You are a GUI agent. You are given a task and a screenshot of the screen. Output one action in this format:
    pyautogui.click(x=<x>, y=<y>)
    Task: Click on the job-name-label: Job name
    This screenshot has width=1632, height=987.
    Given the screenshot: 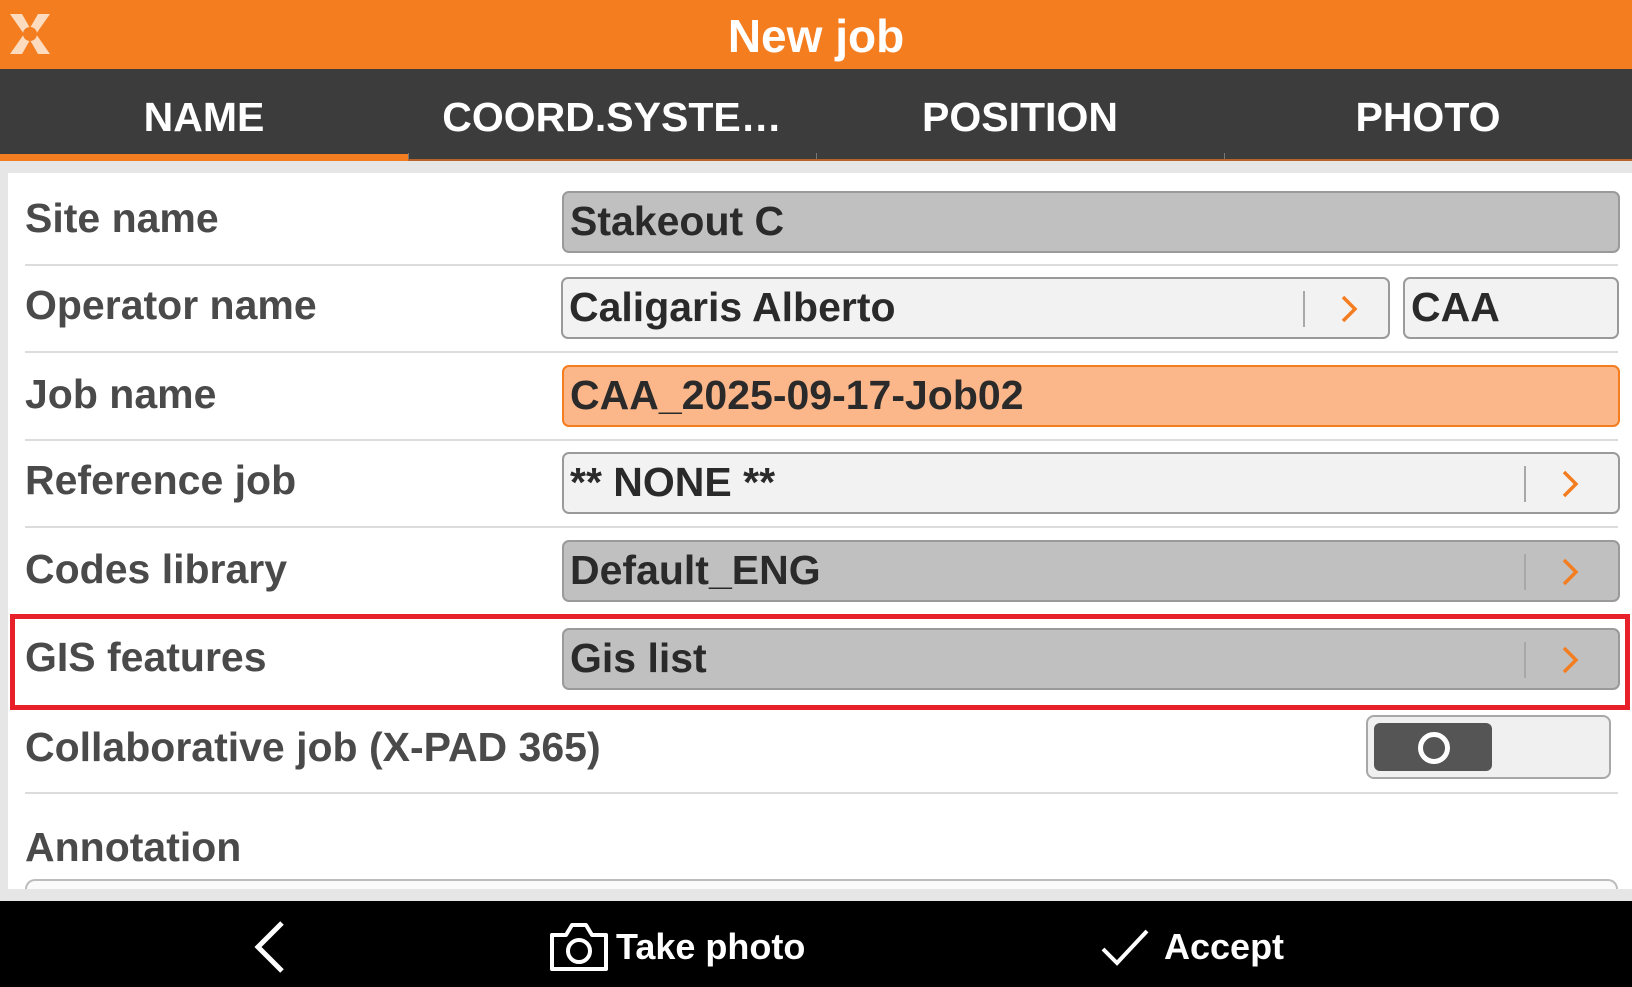 What is the action you would take?
    pyautogui.click(x=121, y=394)
    